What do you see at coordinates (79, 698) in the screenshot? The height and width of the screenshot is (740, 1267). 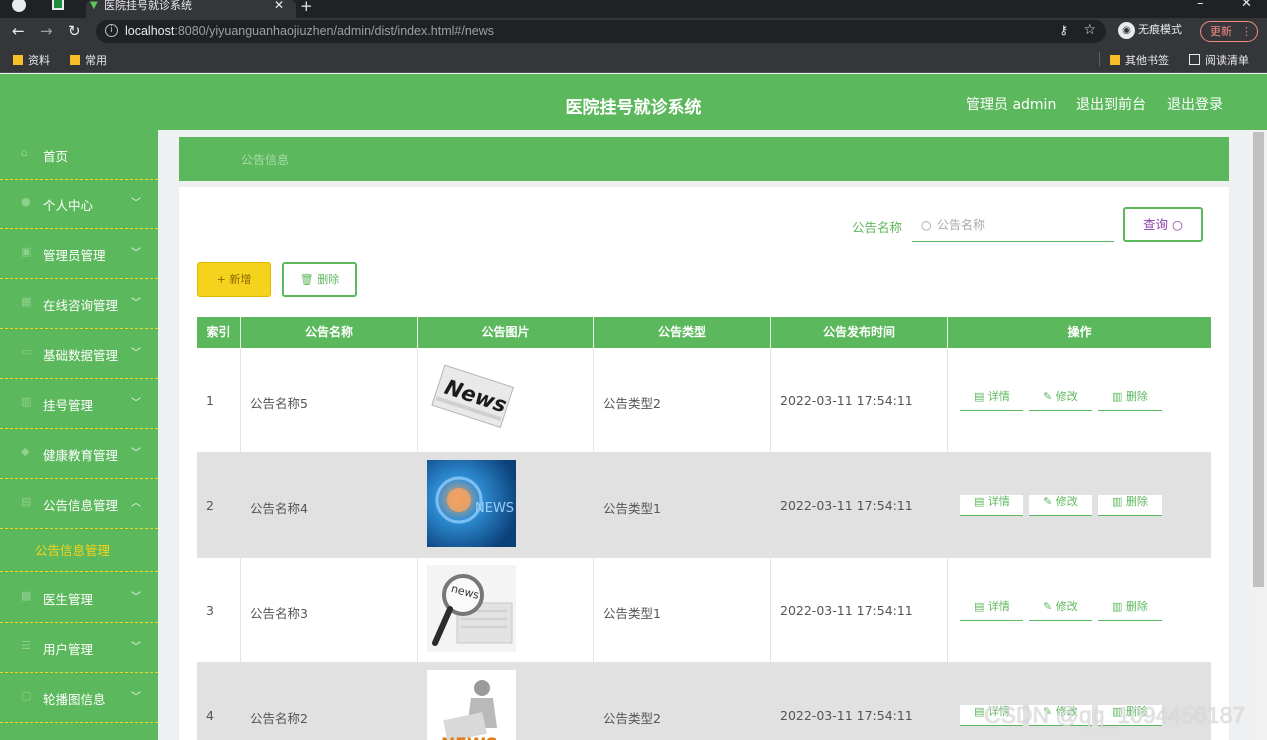 I see `sidebar-item-carousel: ▢ 轮播图信息 ﹀` at bounding box center [79, 698].